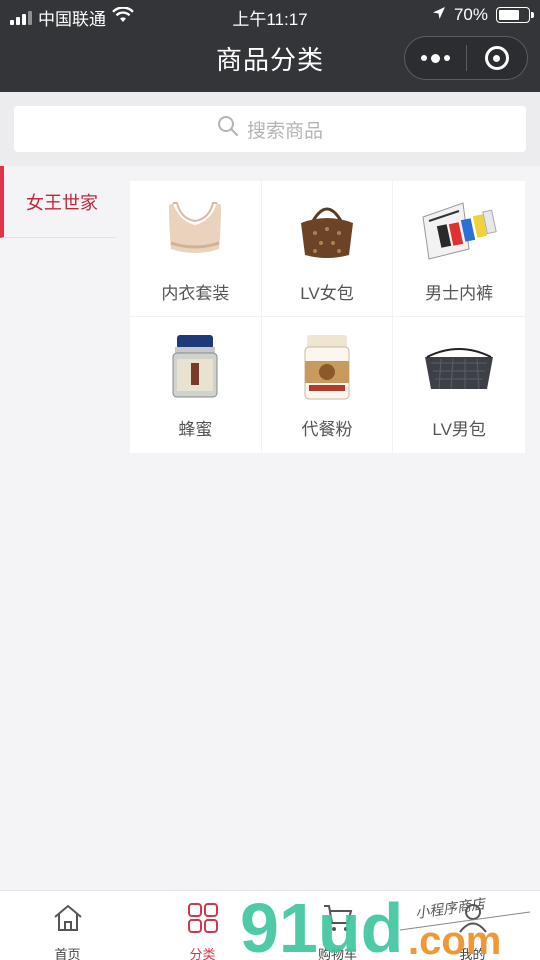  I want to click on search-area: 搜索商品, so click(270, 129).